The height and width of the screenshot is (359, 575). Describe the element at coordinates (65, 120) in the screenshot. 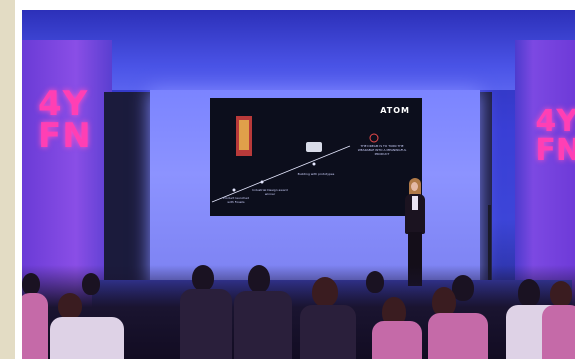

I see `event-logo-left: 4Y FN` at that location.